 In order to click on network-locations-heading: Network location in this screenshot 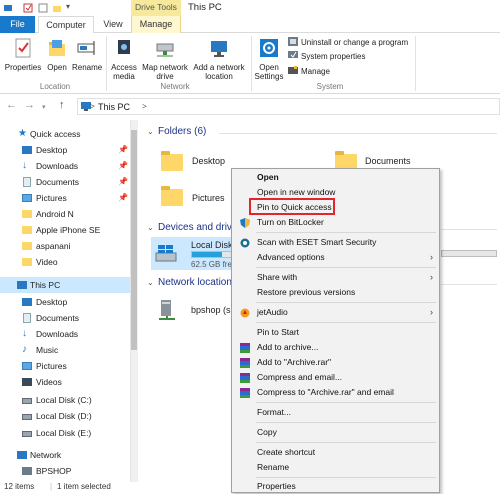, I will do `click(195, 282)`.